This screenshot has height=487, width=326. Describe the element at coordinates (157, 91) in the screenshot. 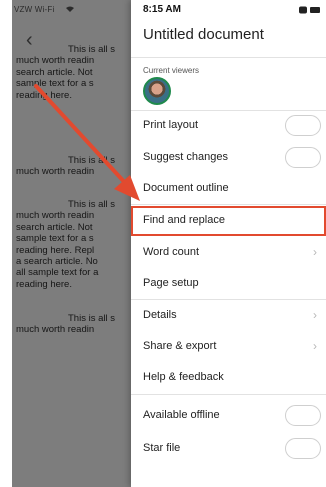

I see `viewer-avatar` at that location.